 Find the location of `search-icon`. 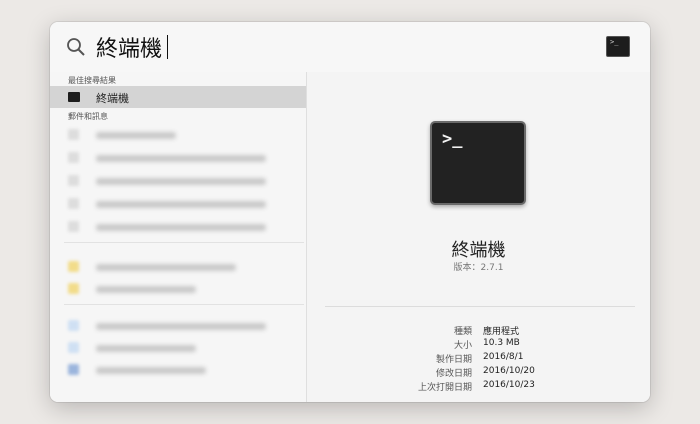

search-icon is located at coordinates (76, 47).